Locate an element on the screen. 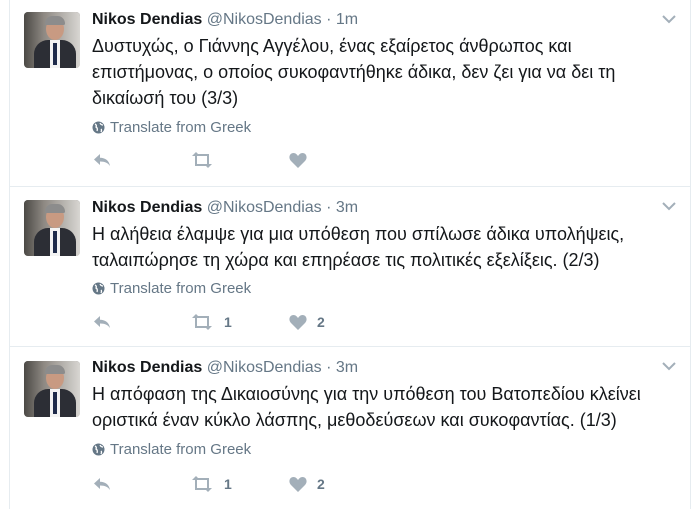 This screenshot has height=509, width=700. like-button is located at coordinates (303, 160).